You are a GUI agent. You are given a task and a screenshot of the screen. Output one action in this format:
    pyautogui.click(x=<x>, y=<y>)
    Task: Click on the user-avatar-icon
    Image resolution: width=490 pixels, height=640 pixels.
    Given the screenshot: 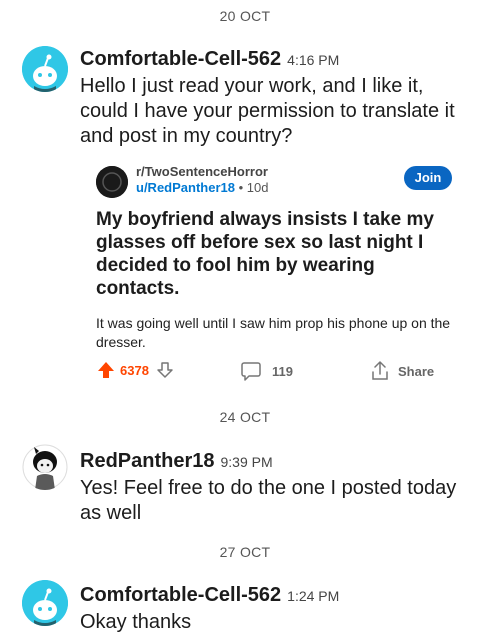 What is the action you would take?
    pyautogui.click(x=45, y=467)
    